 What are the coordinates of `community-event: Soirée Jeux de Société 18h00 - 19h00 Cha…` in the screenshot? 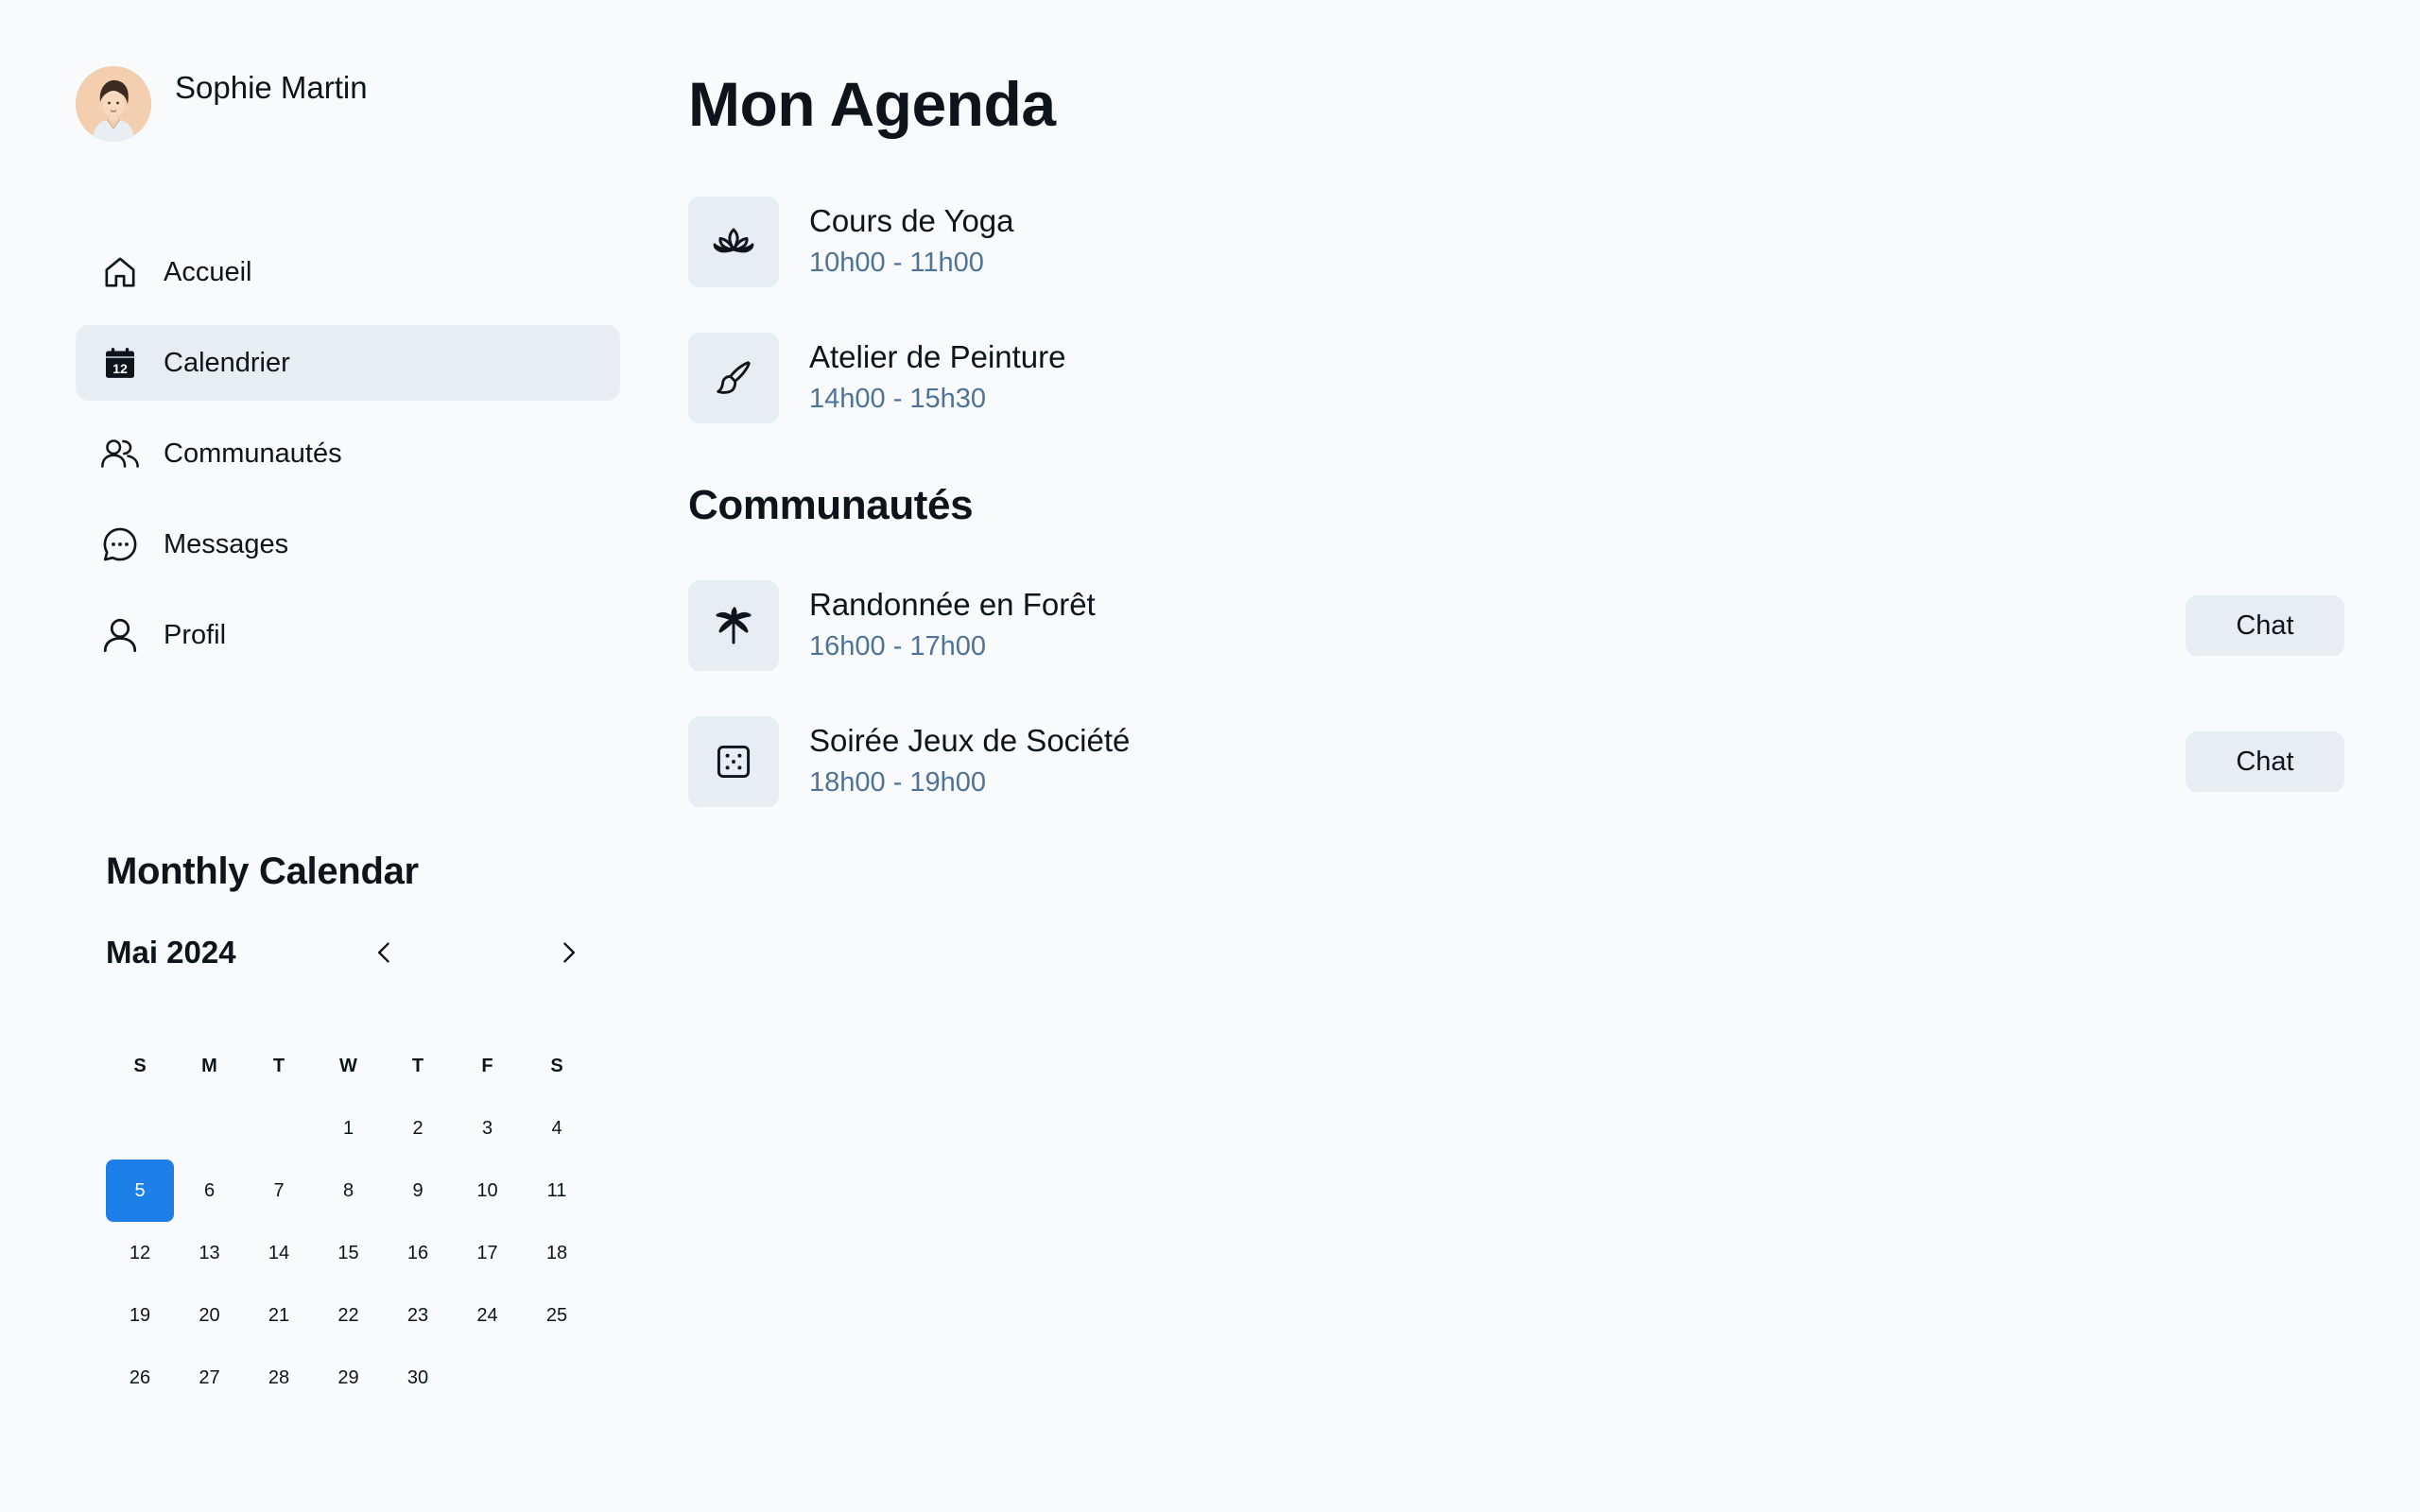 It's located at (1516, 761).